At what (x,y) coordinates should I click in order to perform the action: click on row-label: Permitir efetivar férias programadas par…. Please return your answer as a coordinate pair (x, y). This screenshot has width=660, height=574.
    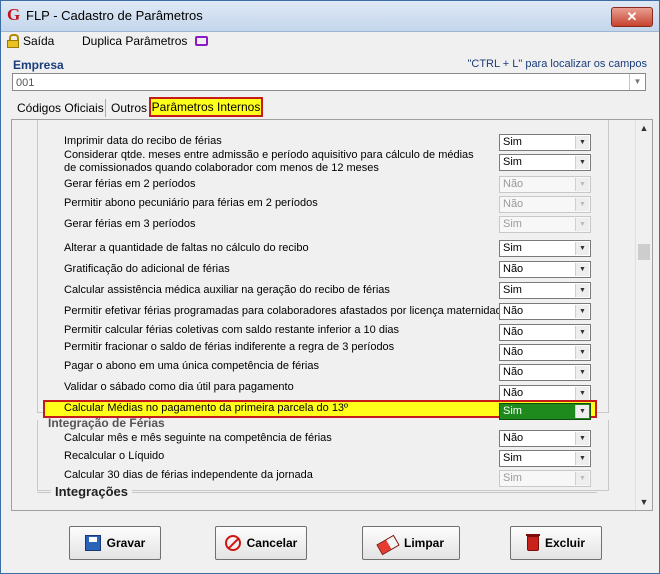
    Looking at the image, I should click on (286, 311).